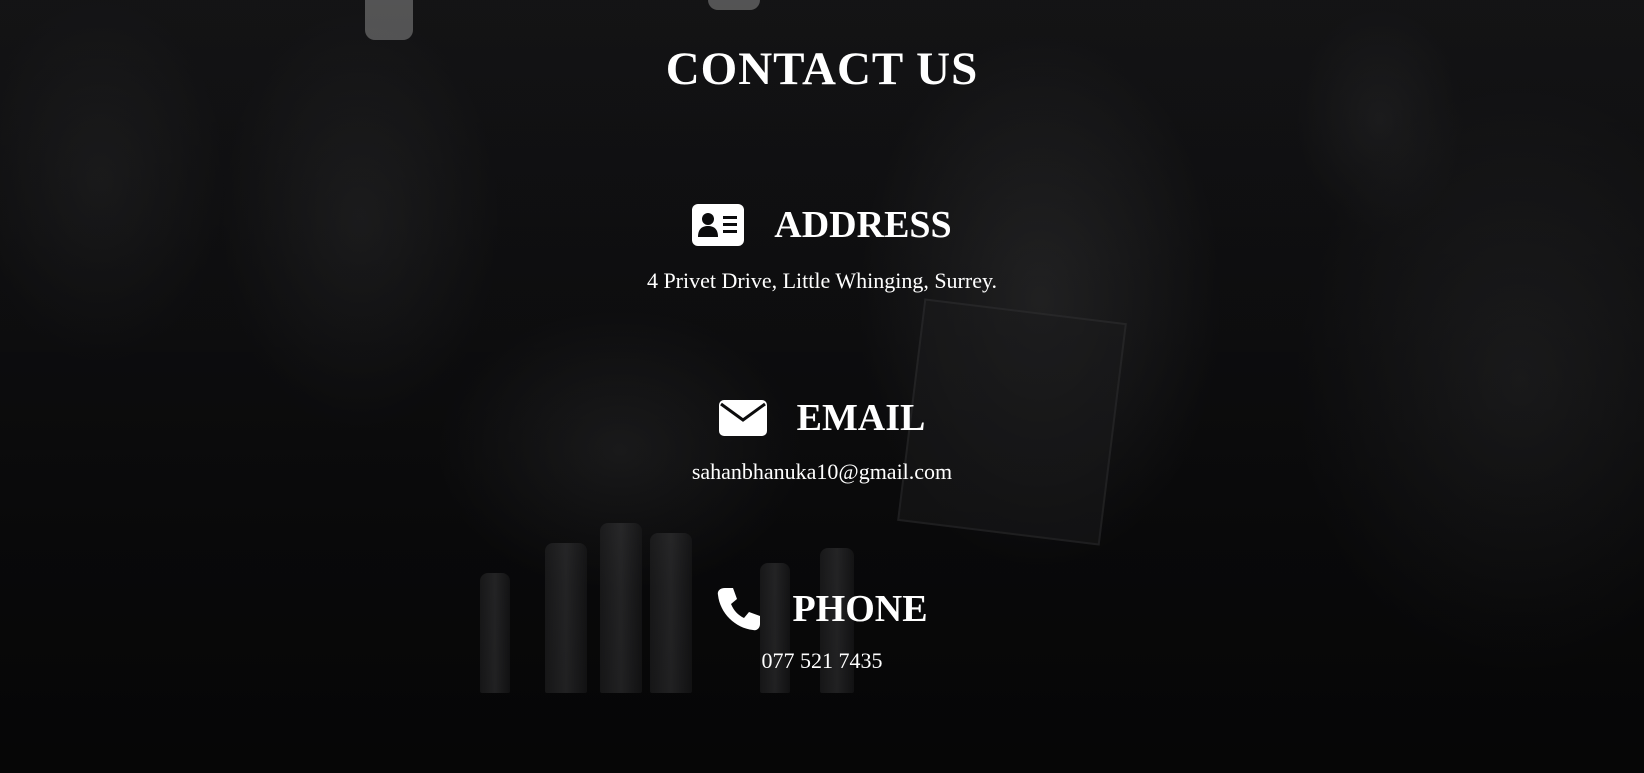 This screenshot has width=1644, height=773. What do you see at coordinates (822, 69) in the screenshot?
I see `page-title: CONTACT US` at bounding box center [822, 69].